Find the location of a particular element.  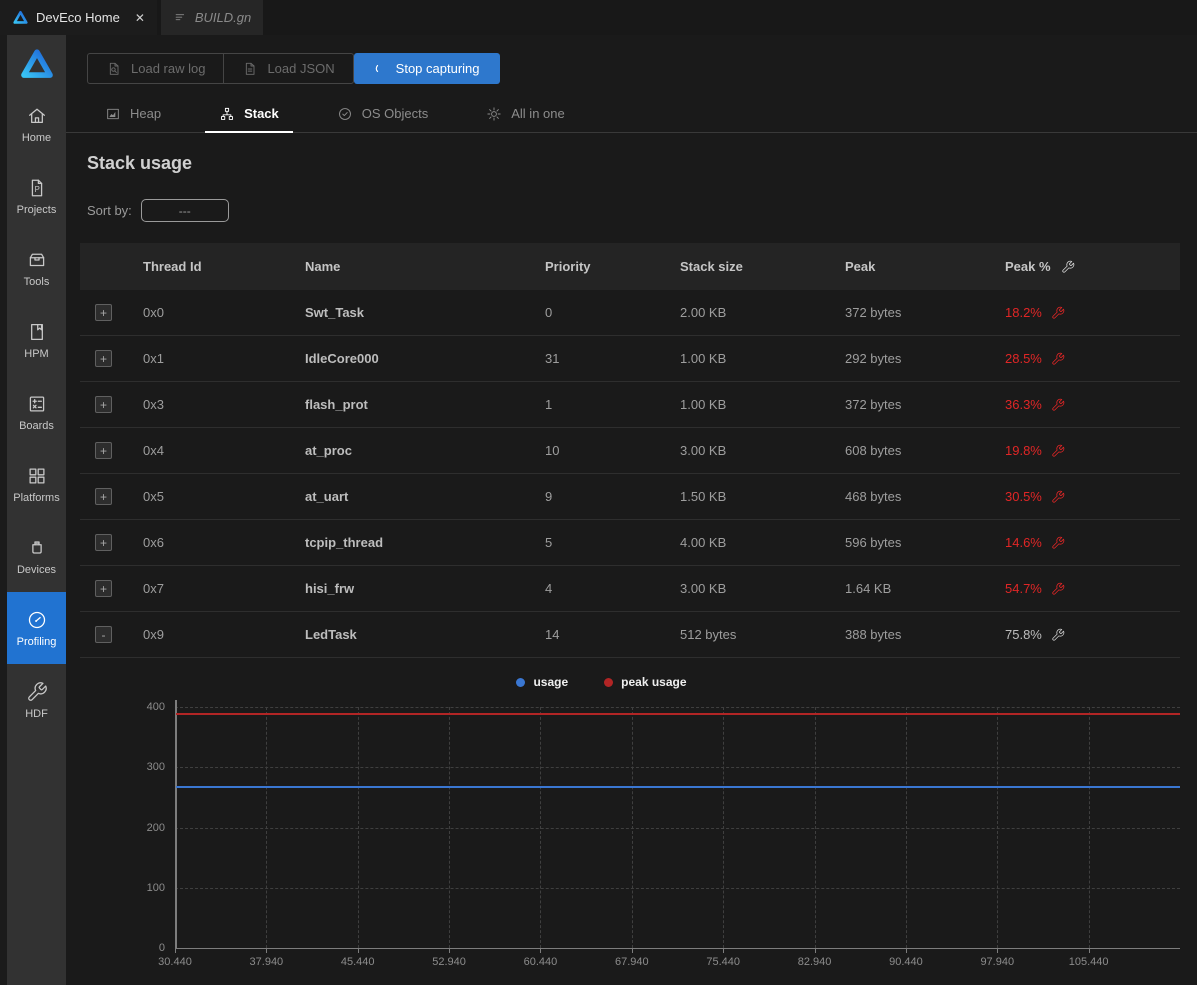

legend-item-peak-usage: peak usage is located at coordinates (645, 682).